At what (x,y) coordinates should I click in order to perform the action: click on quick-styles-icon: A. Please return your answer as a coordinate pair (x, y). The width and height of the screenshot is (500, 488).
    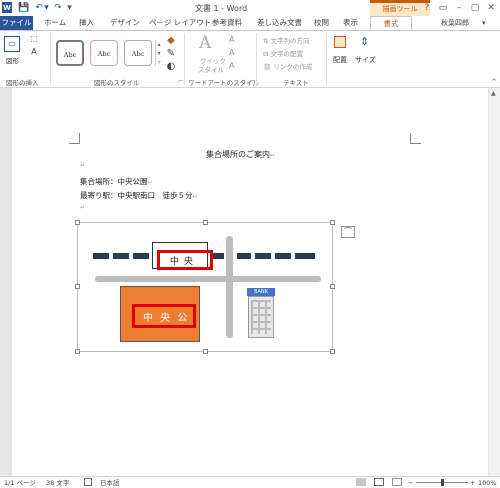
    Looking at the image, I should click on (205, 43).